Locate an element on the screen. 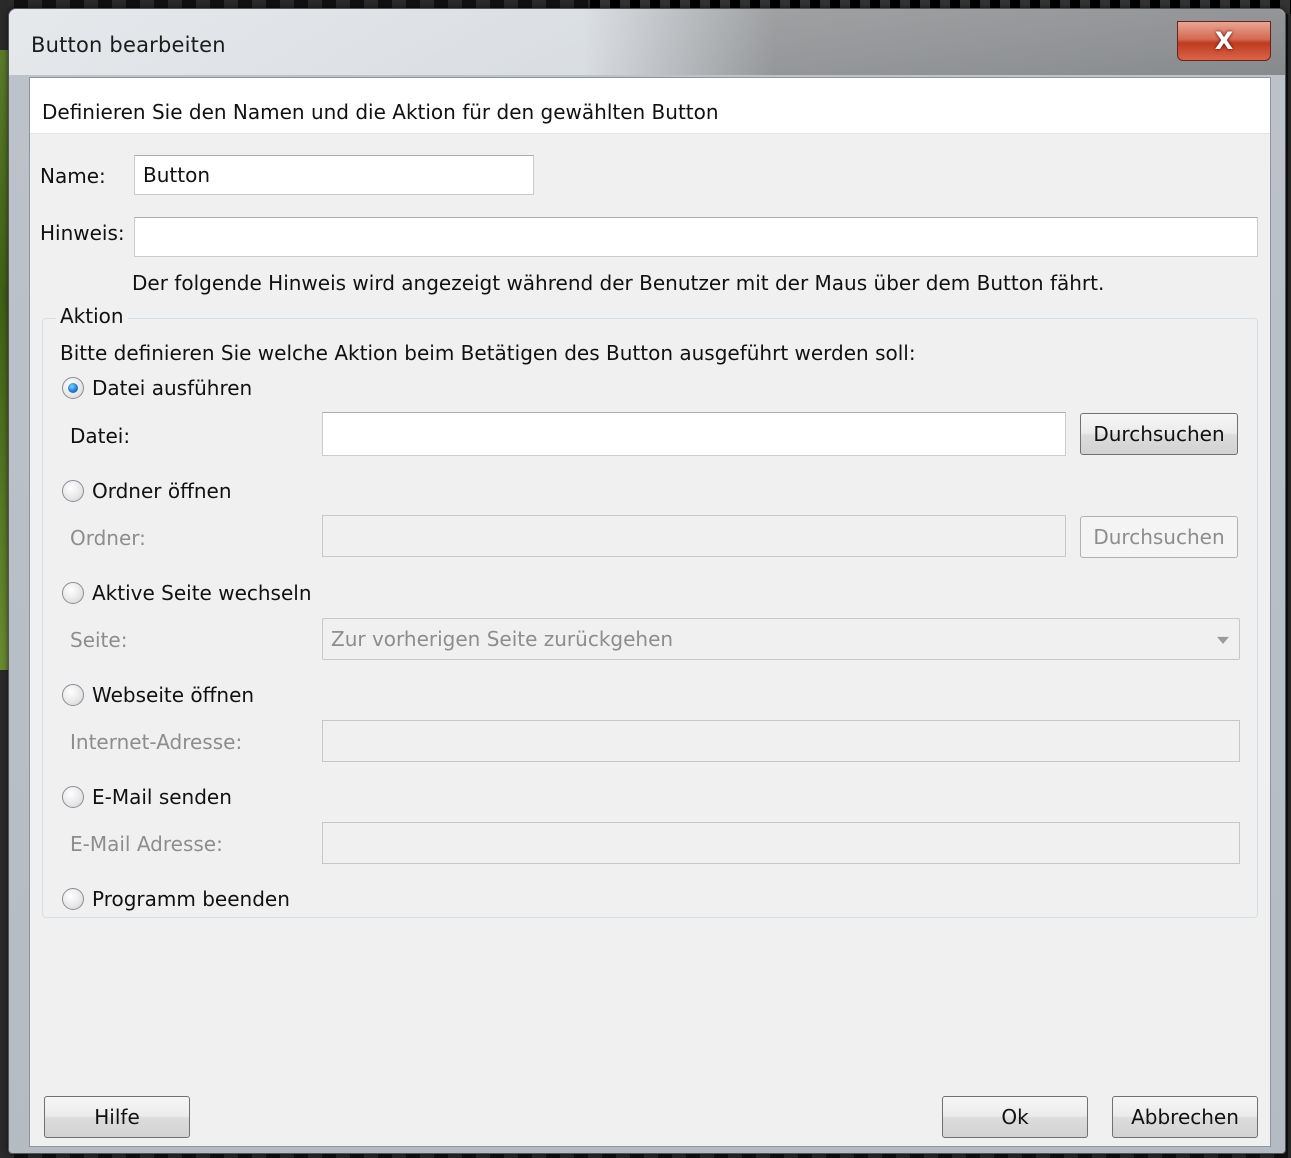 The height and width of the screenshot is (1158, 1291). radio-open-folder: Ordner öffnen is located at coordinates (147, 491).